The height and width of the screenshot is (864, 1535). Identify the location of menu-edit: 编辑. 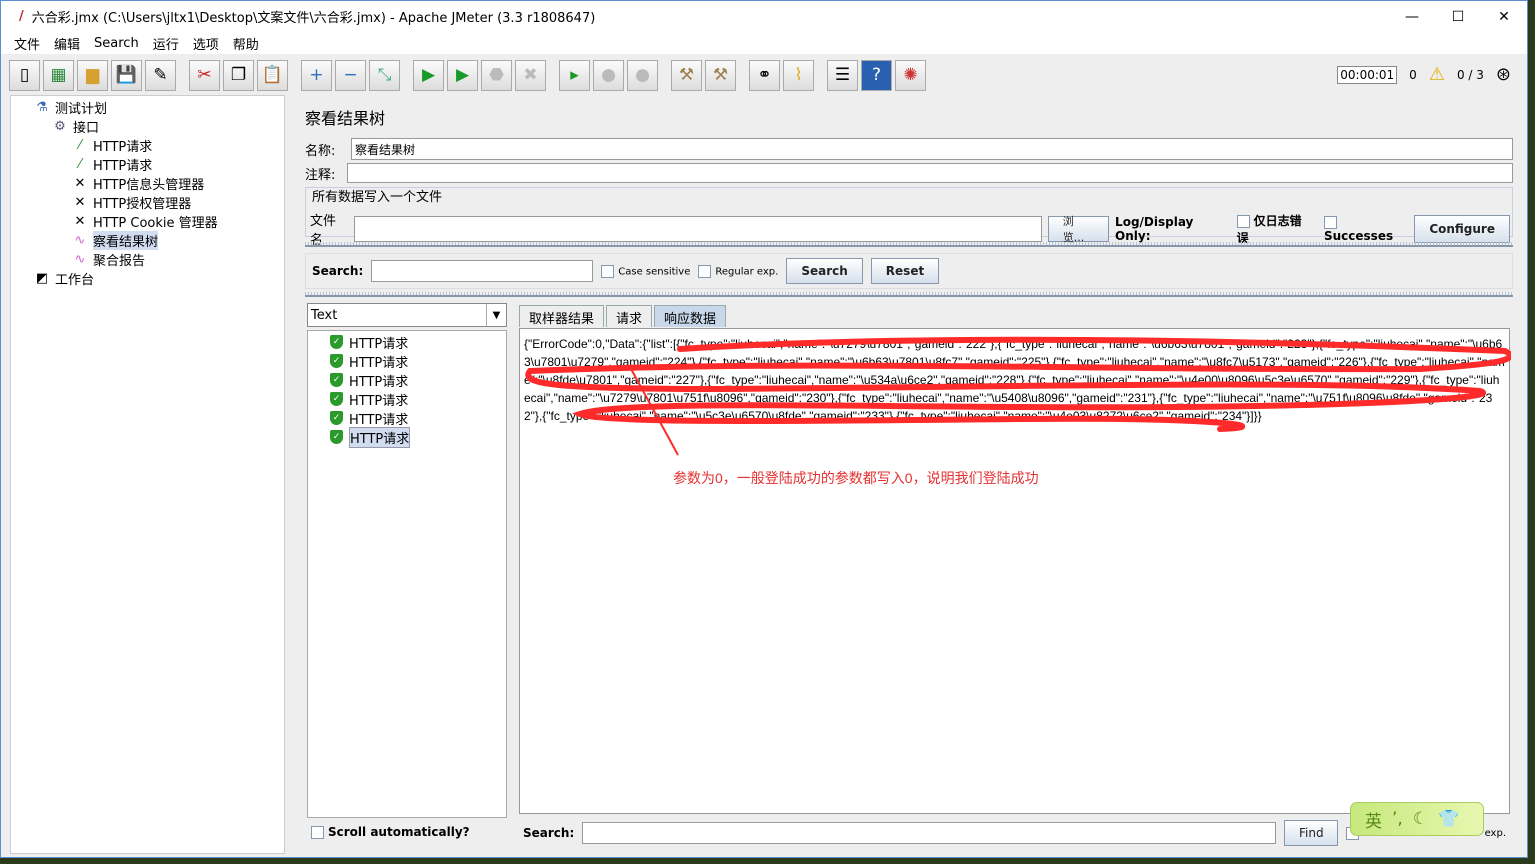
(67, 43).